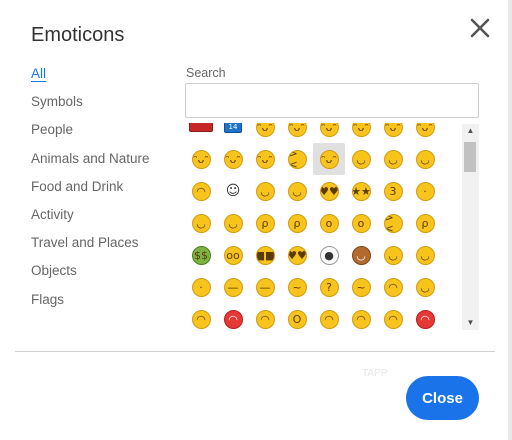 The image size is (512, 440). I want to click on category-label: Travel and Places, so click(85, 243).